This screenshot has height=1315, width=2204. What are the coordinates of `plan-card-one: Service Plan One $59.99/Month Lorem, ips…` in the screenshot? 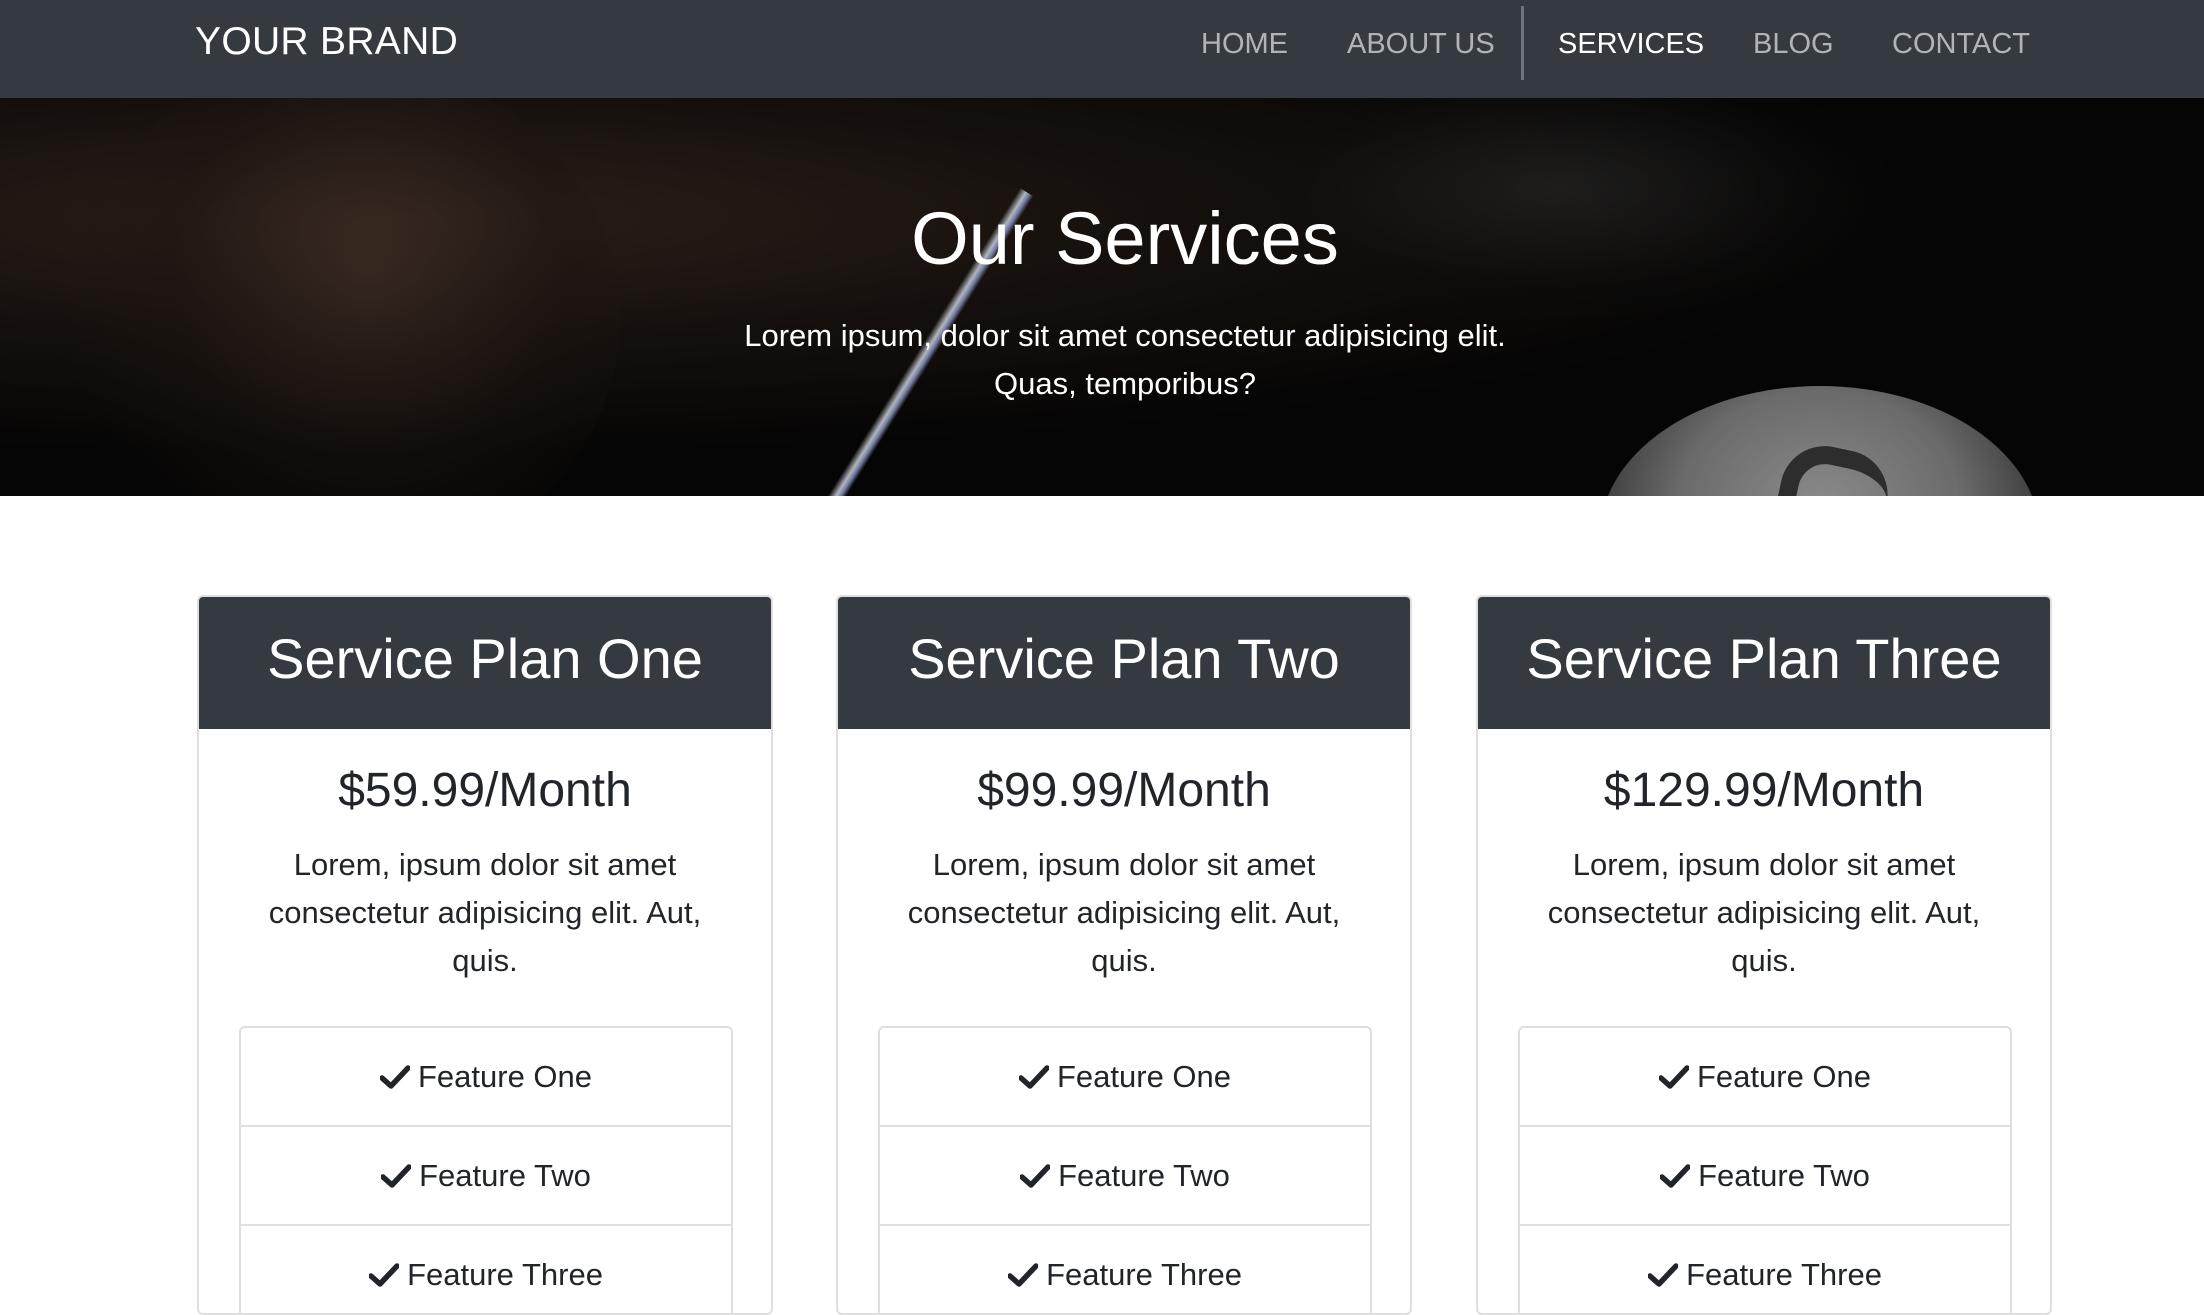 It's located at (485, 955).